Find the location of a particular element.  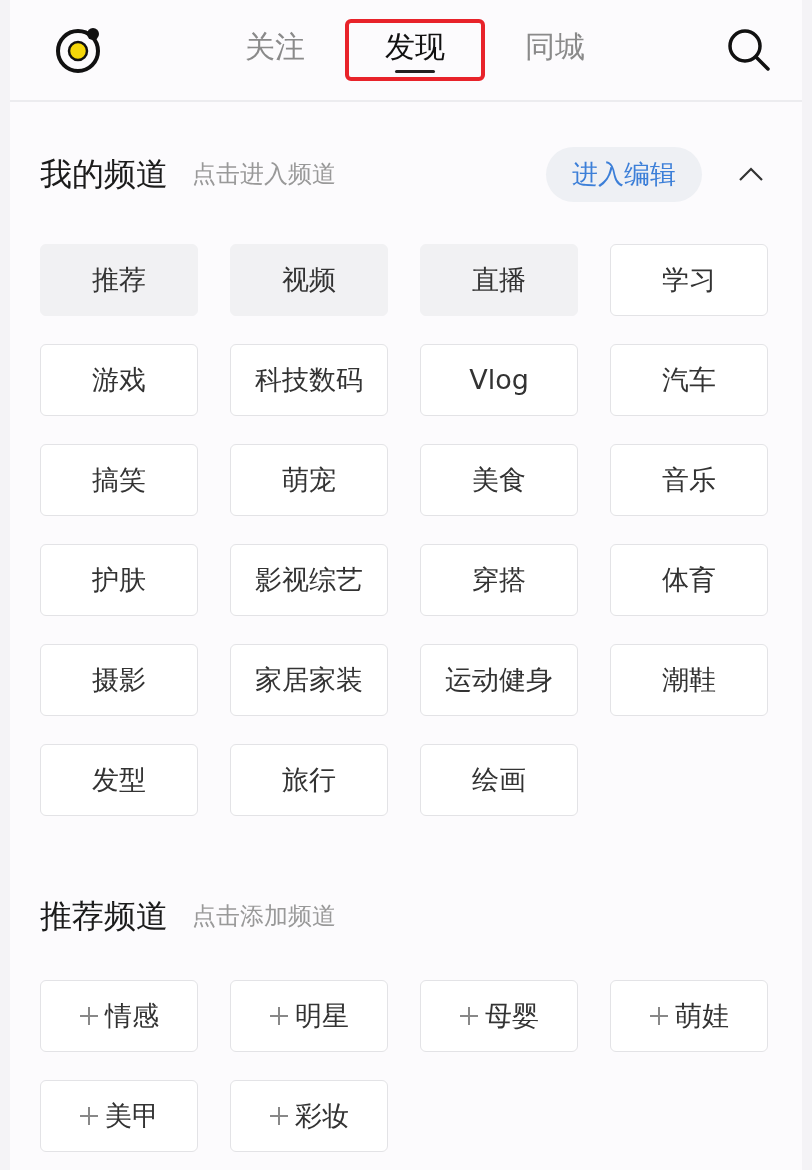

collapse-chevron-icon is located at coordinates (751, 174).